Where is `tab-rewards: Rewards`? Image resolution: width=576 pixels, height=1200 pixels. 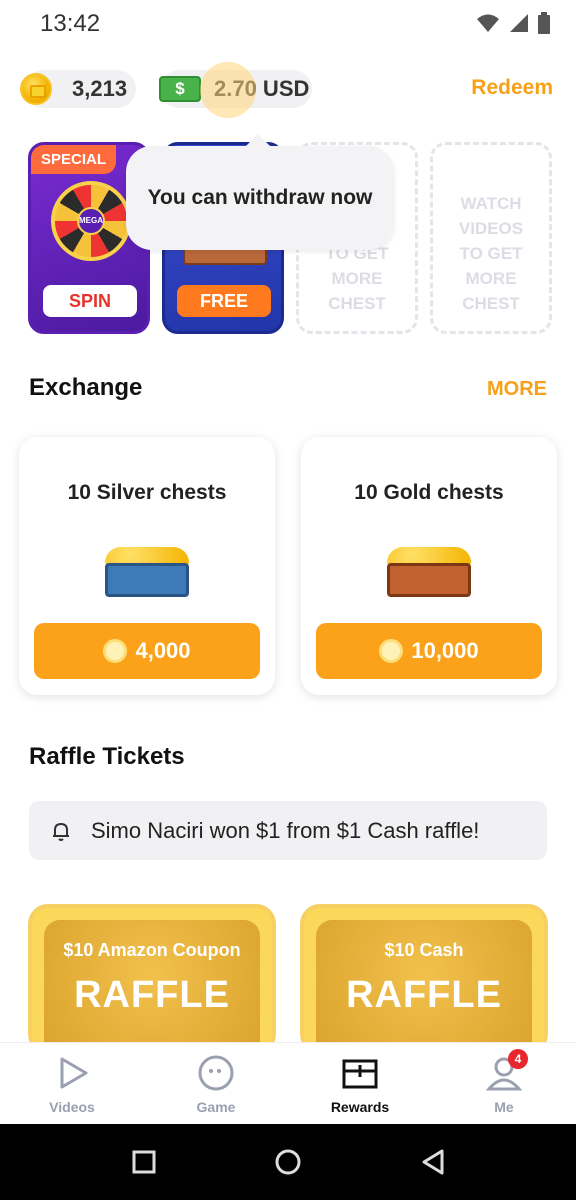
tab-rewards: Rewards is located at coordinates (360, 1088).